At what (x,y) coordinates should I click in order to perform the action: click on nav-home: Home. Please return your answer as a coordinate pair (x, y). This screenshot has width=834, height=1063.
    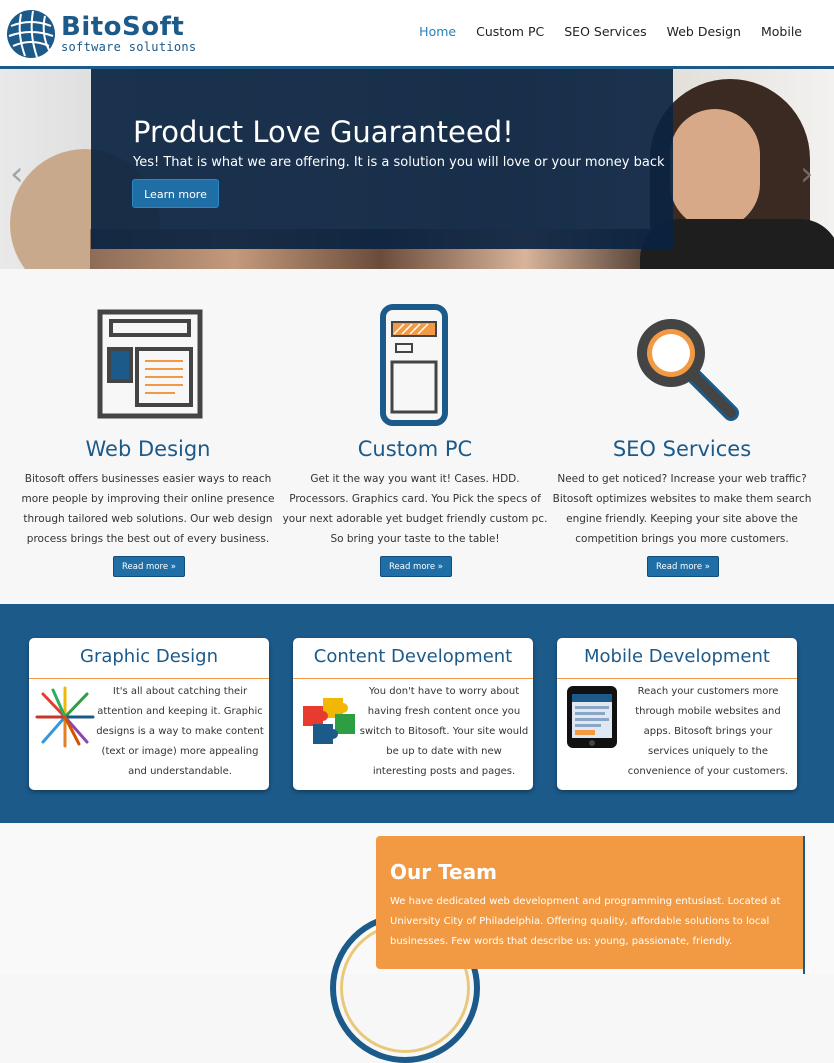
    Looking at the image, I should click on (437, 31).